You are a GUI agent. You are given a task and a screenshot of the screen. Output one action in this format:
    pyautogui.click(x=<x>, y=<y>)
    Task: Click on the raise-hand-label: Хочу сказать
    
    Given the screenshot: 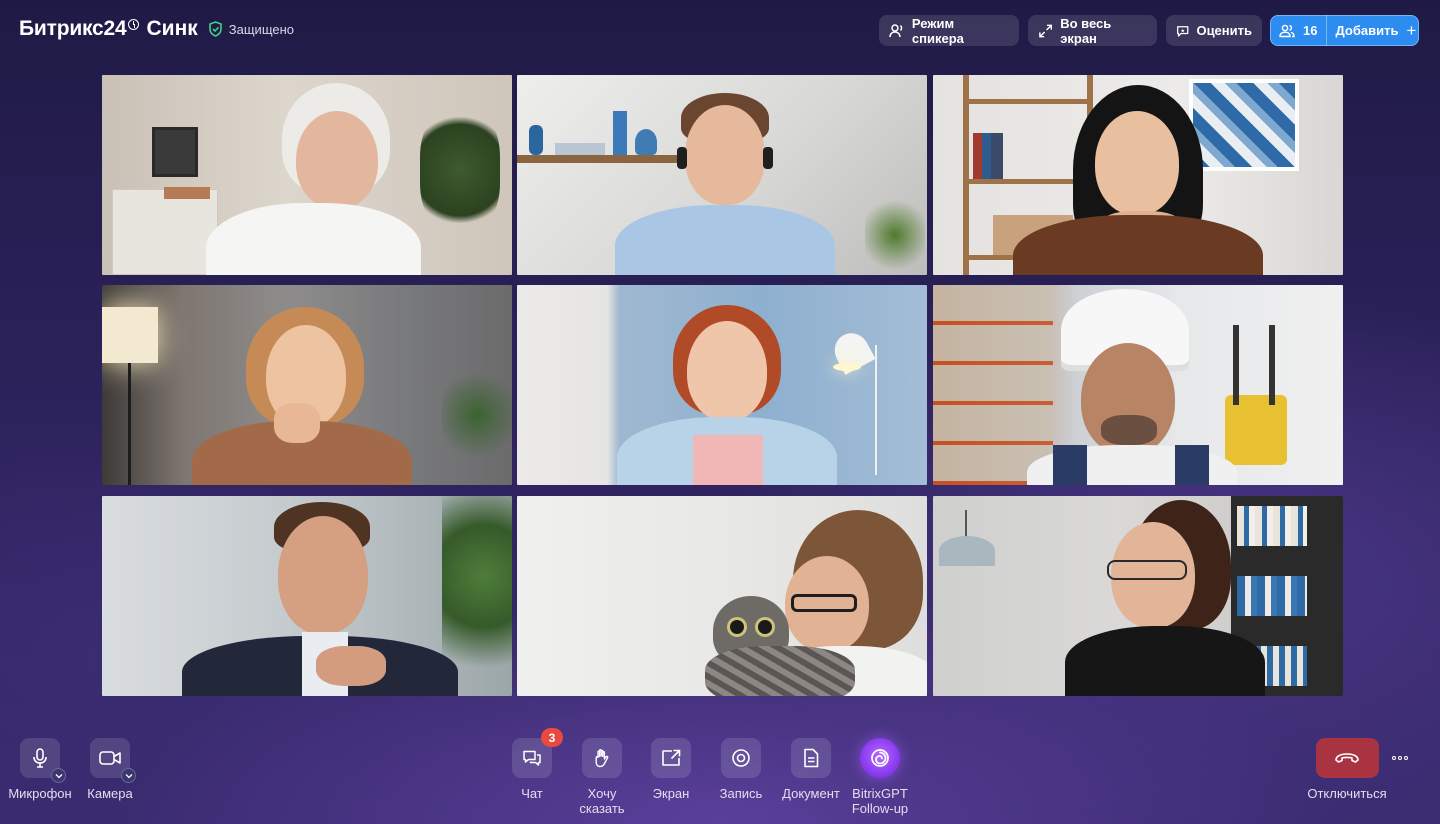 What is the action you would take?
    pyautogui.click(x=601, y=801)
    